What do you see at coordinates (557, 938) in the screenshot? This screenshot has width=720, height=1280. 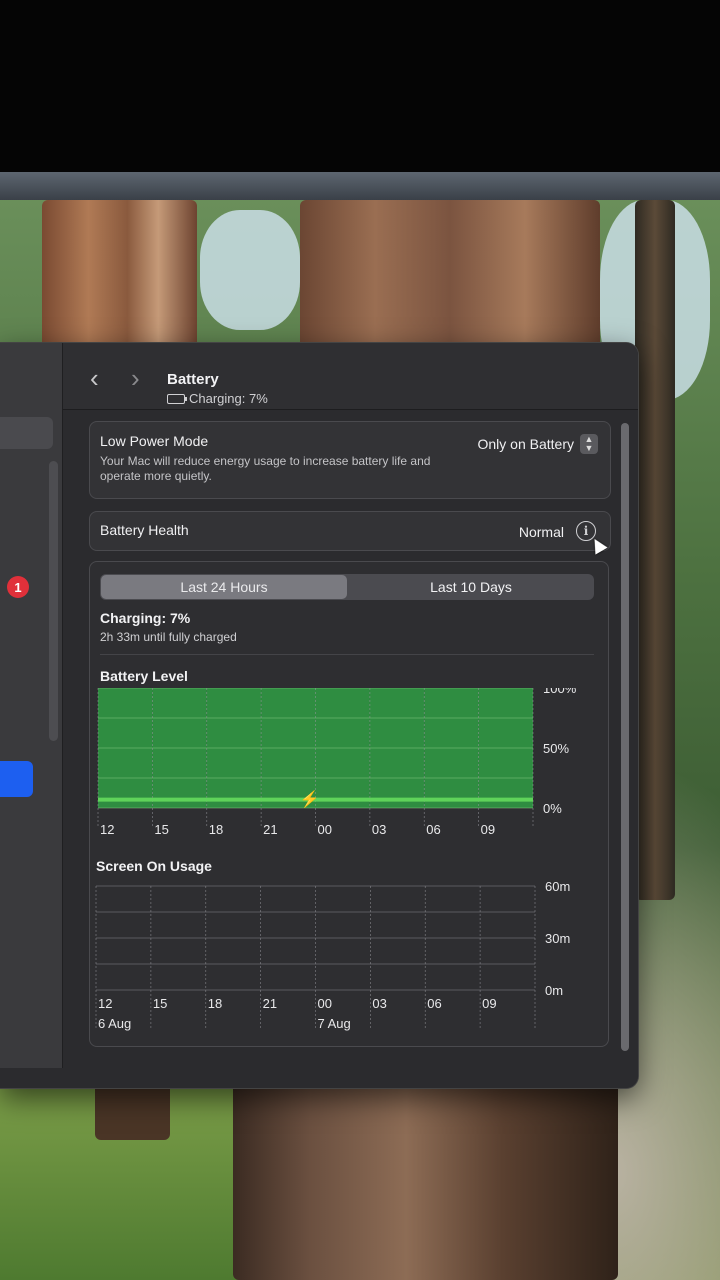 I see `y-tick-label: 30m` at bounding box center [557, 938].